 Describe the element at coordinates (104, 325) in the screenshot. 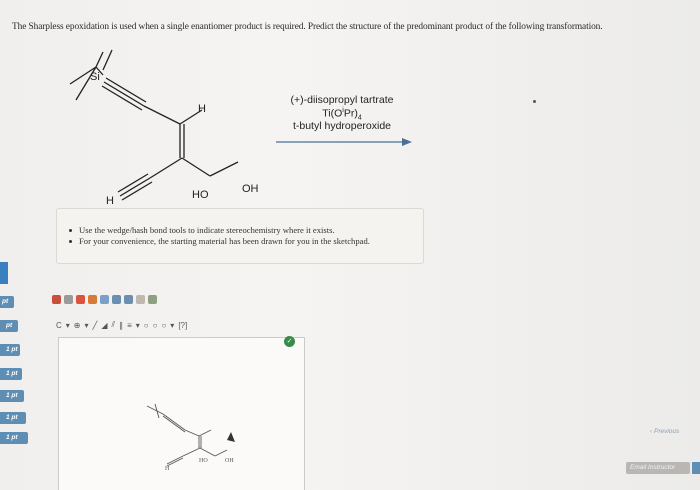

I see `wedge-bond-icon: ◢` at that location.